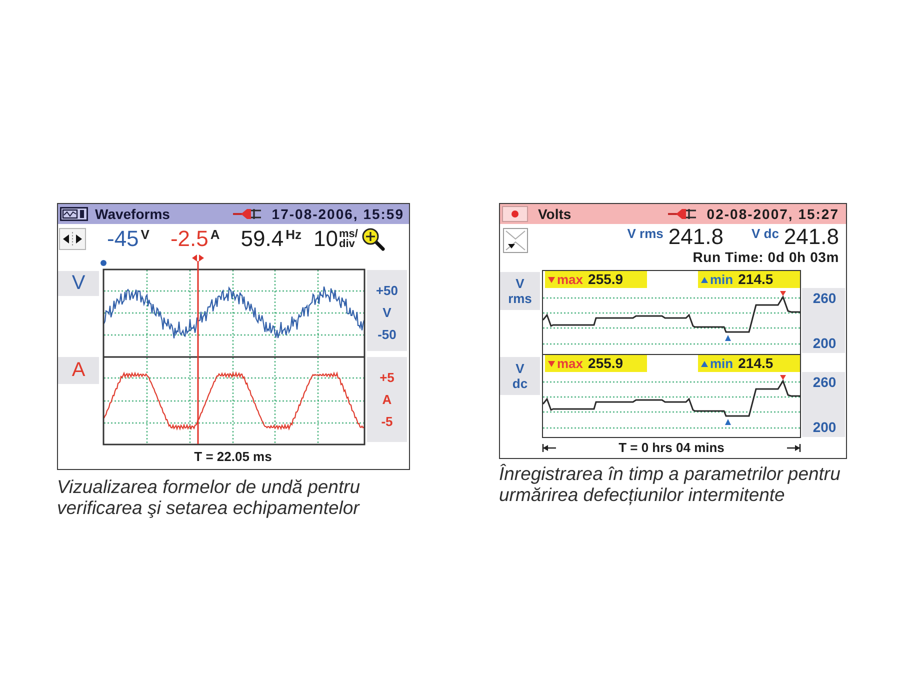  I want to click on reading-value: -2.5, so click(189, 239).